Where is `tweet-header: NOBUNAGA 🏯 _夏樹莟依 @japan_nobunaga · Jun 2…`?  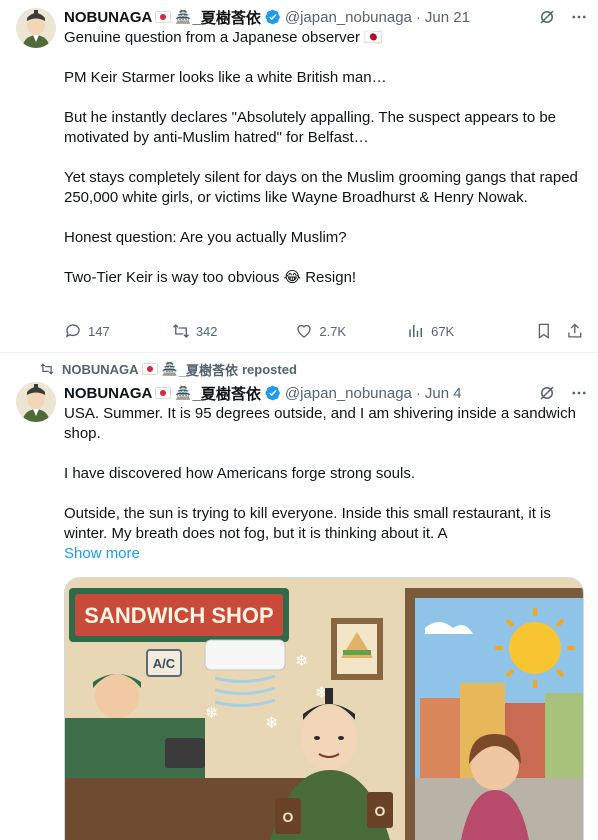 tweet-header: NOBUNAGA 🏯 _夏樹莟依 @japan_nobunaga · Jun 2… is located at coordinates (326, 17).